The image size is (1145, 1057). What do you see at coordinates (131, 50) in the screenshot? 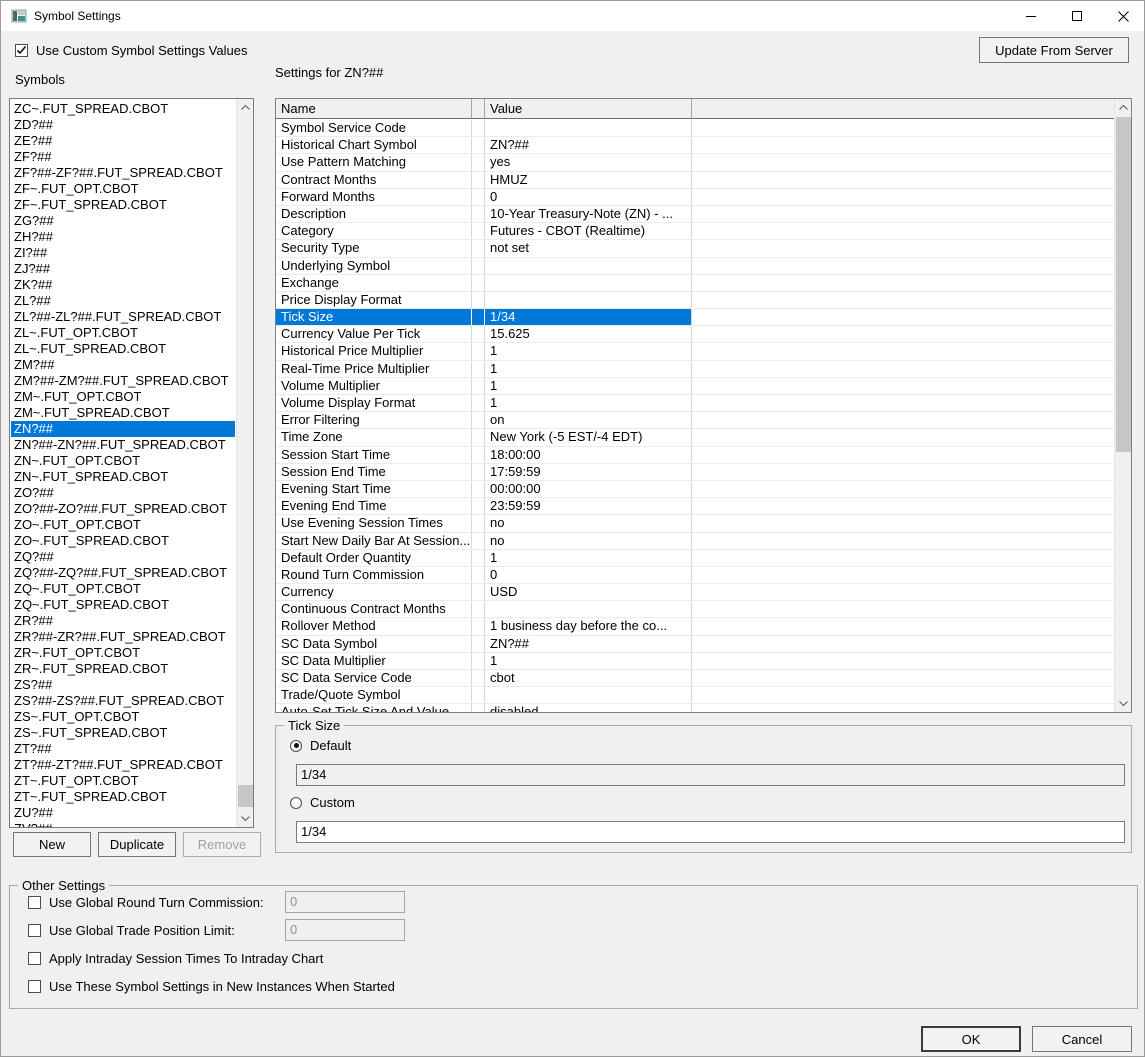
I see `use-custom-settings-checkbox: Use Custom Symbol Settings Values` at bounding box center [131, 50].